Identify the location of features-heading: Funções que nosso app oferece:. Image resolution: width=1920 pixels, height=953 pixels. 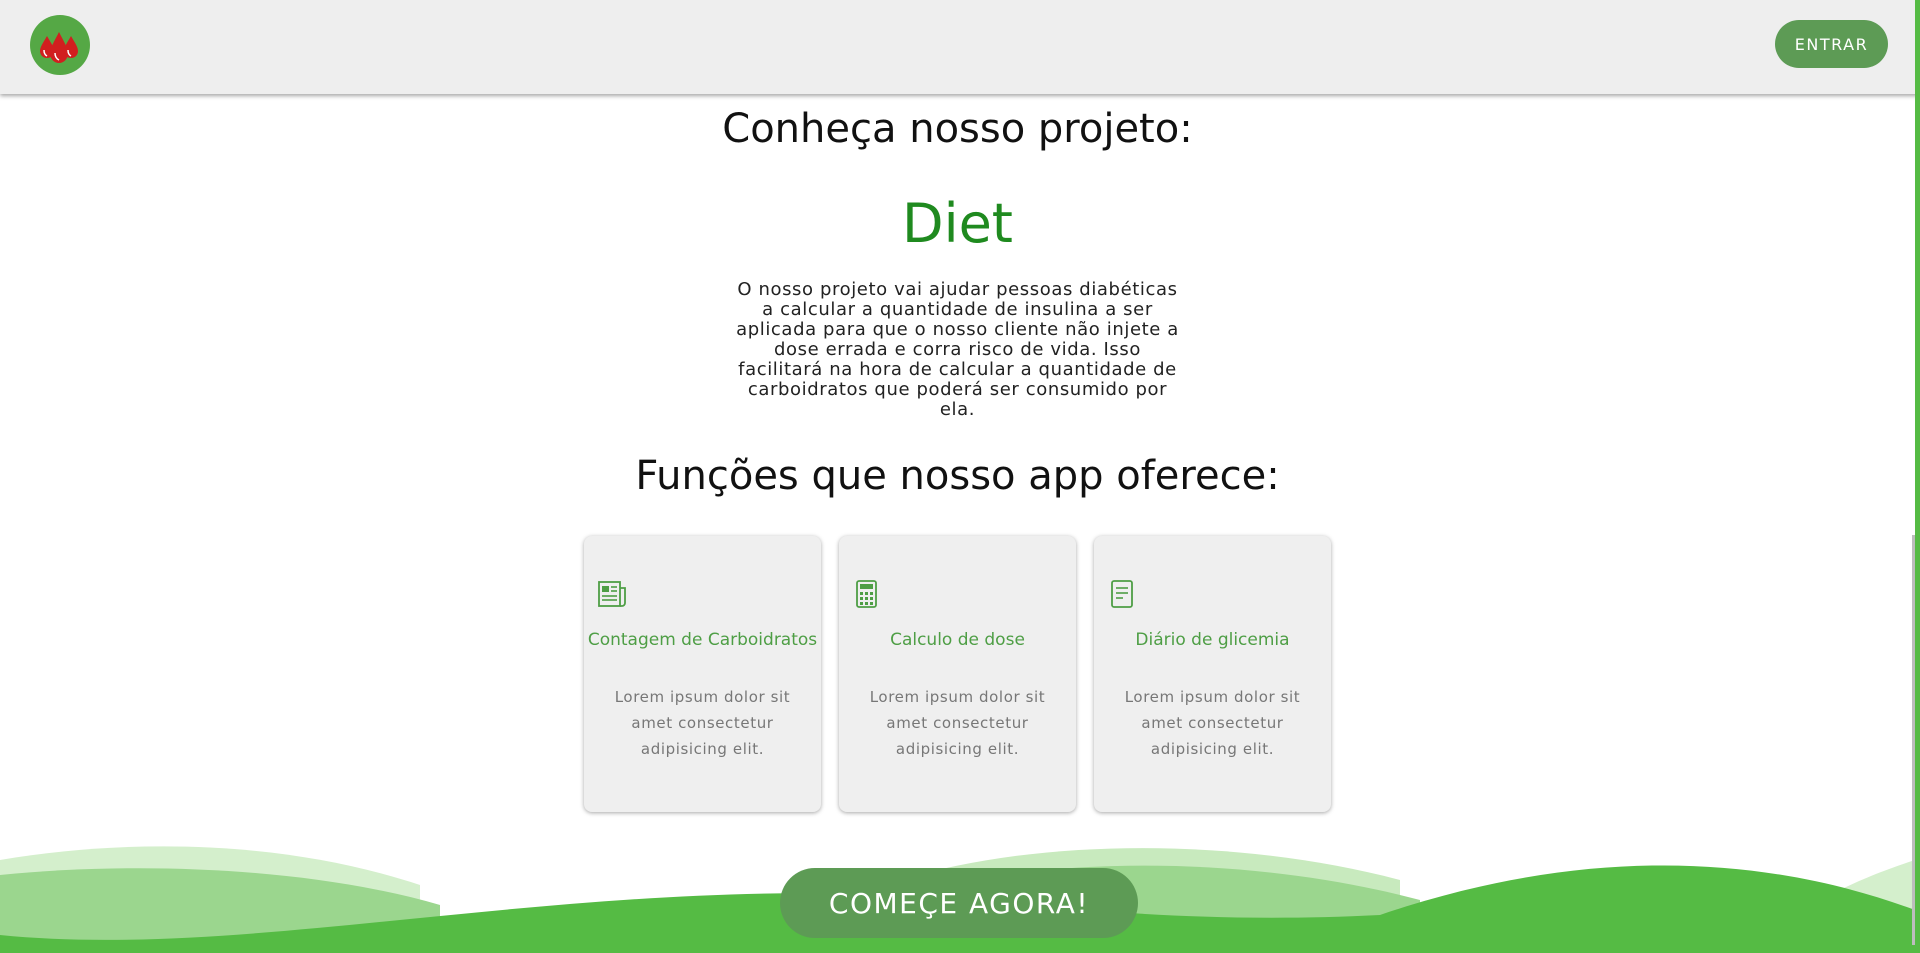
(957, 476).